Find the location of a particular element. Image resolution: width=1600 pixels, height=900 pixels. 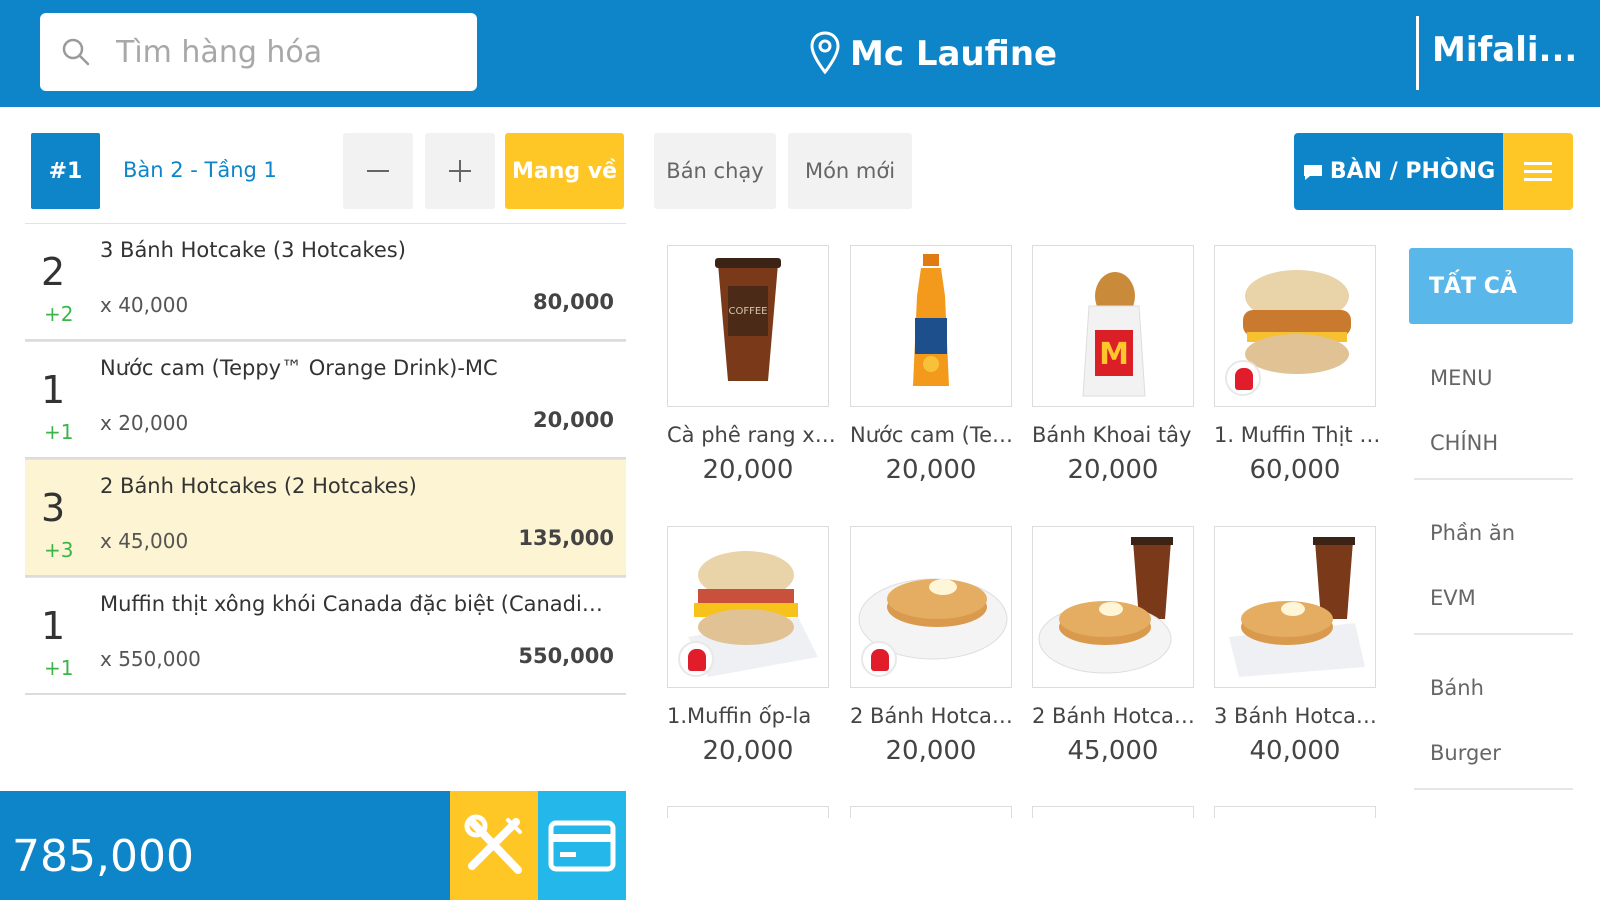

item-unit-price: x 45,000 is located at coordinates (144, 541).